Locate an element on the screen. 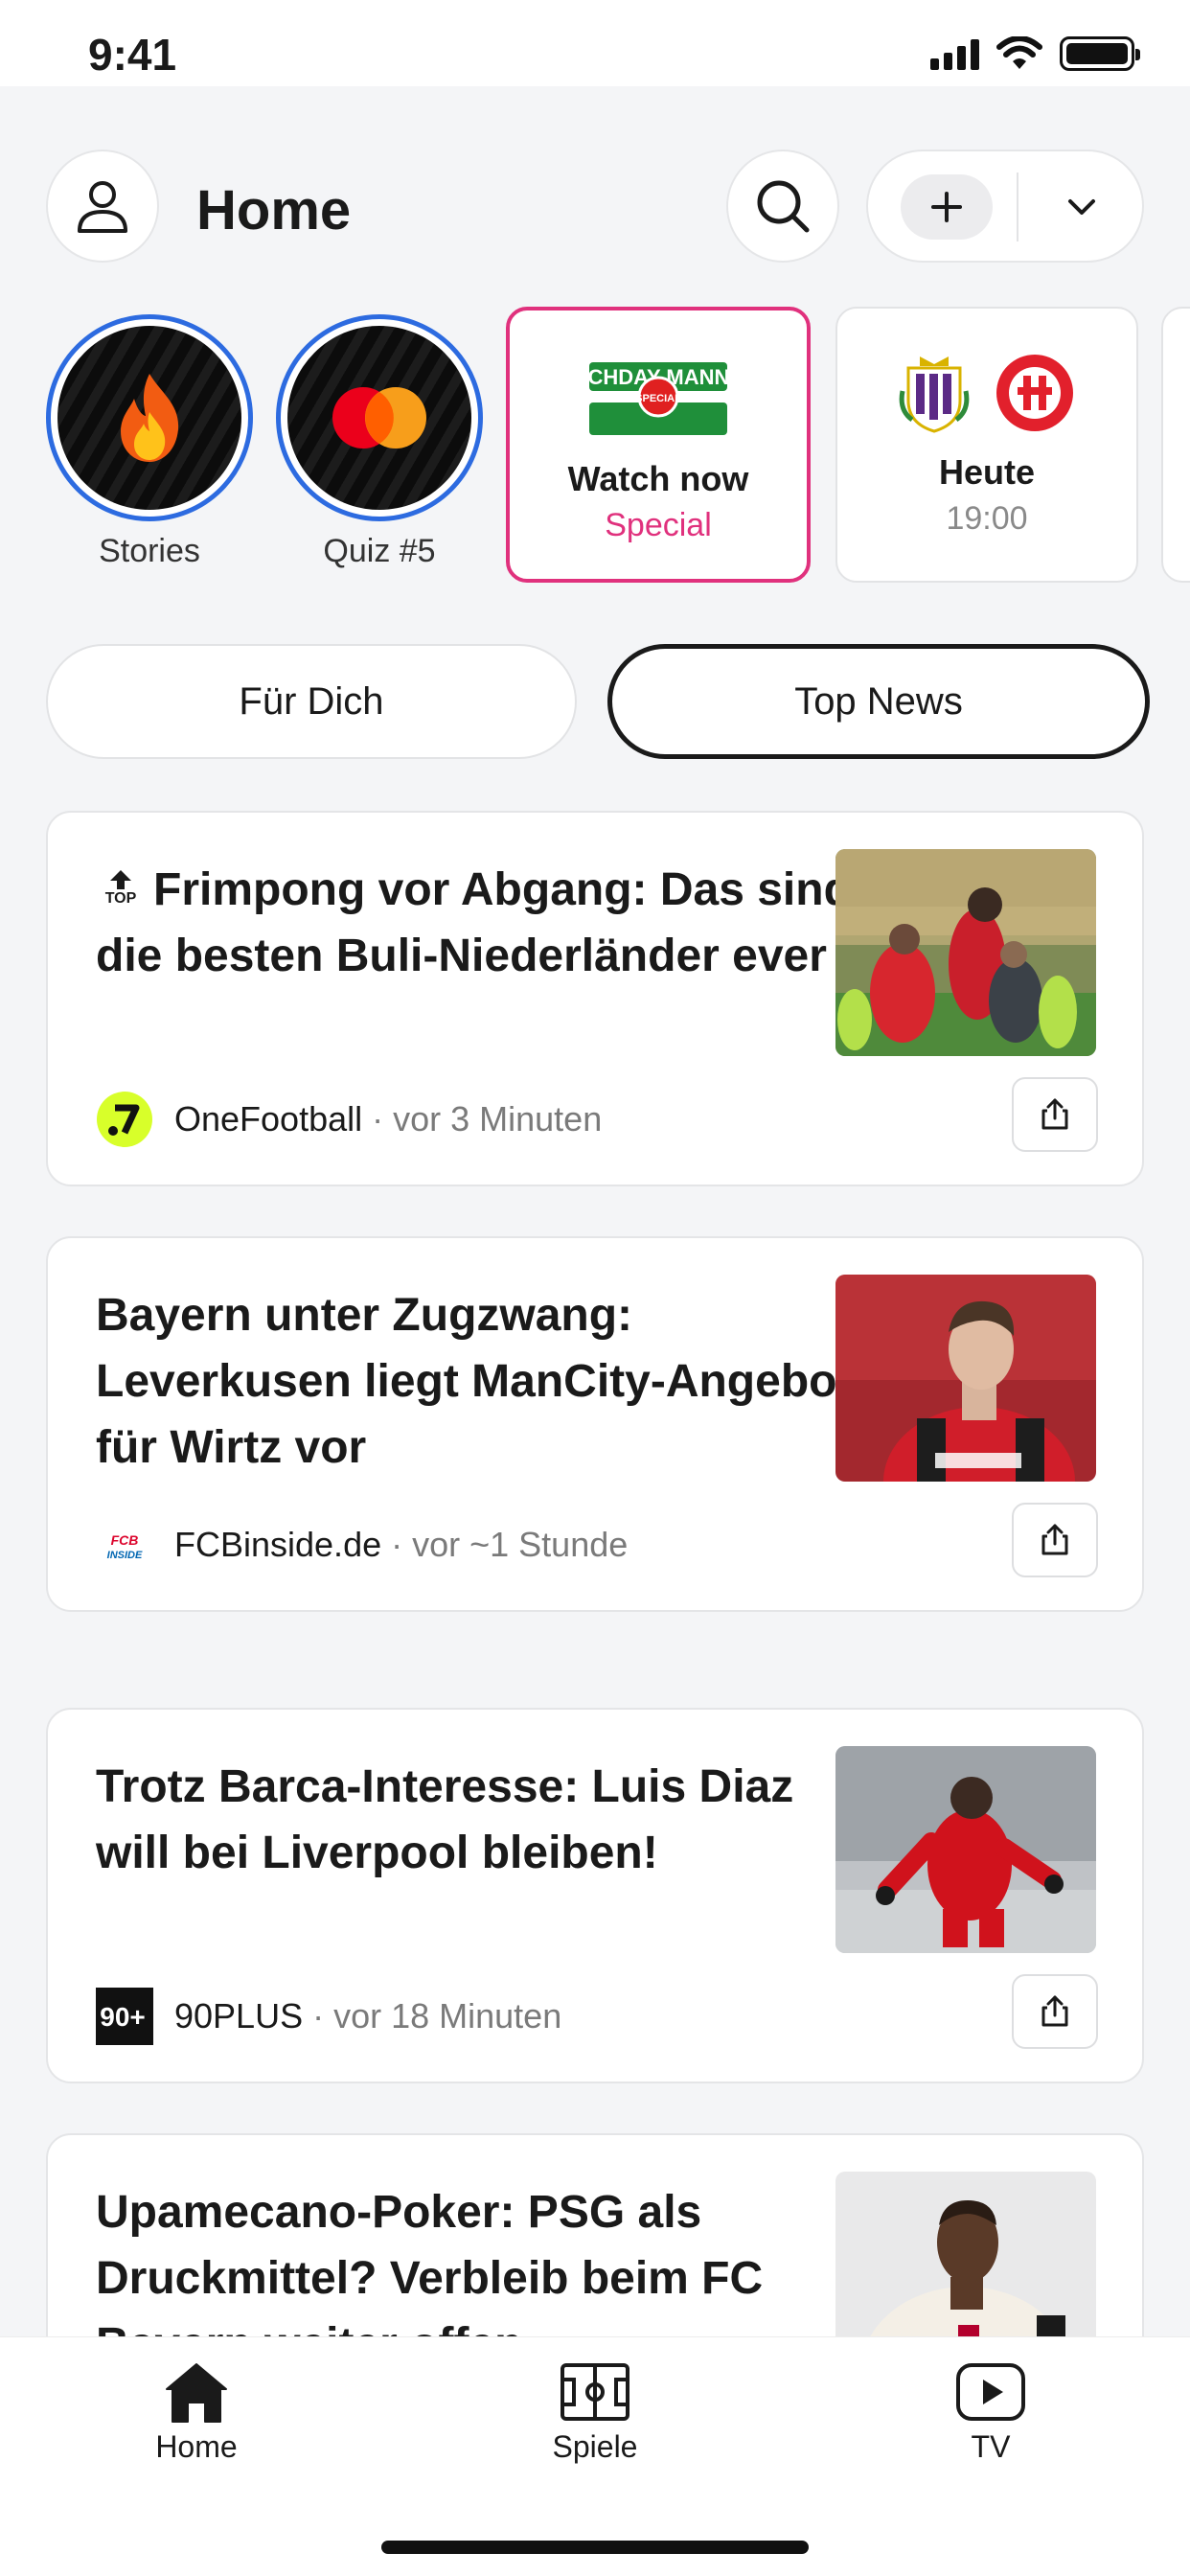 This screenshot has height=2576, width=1190. top-badge: TOP is located at coordinates (121, 888).